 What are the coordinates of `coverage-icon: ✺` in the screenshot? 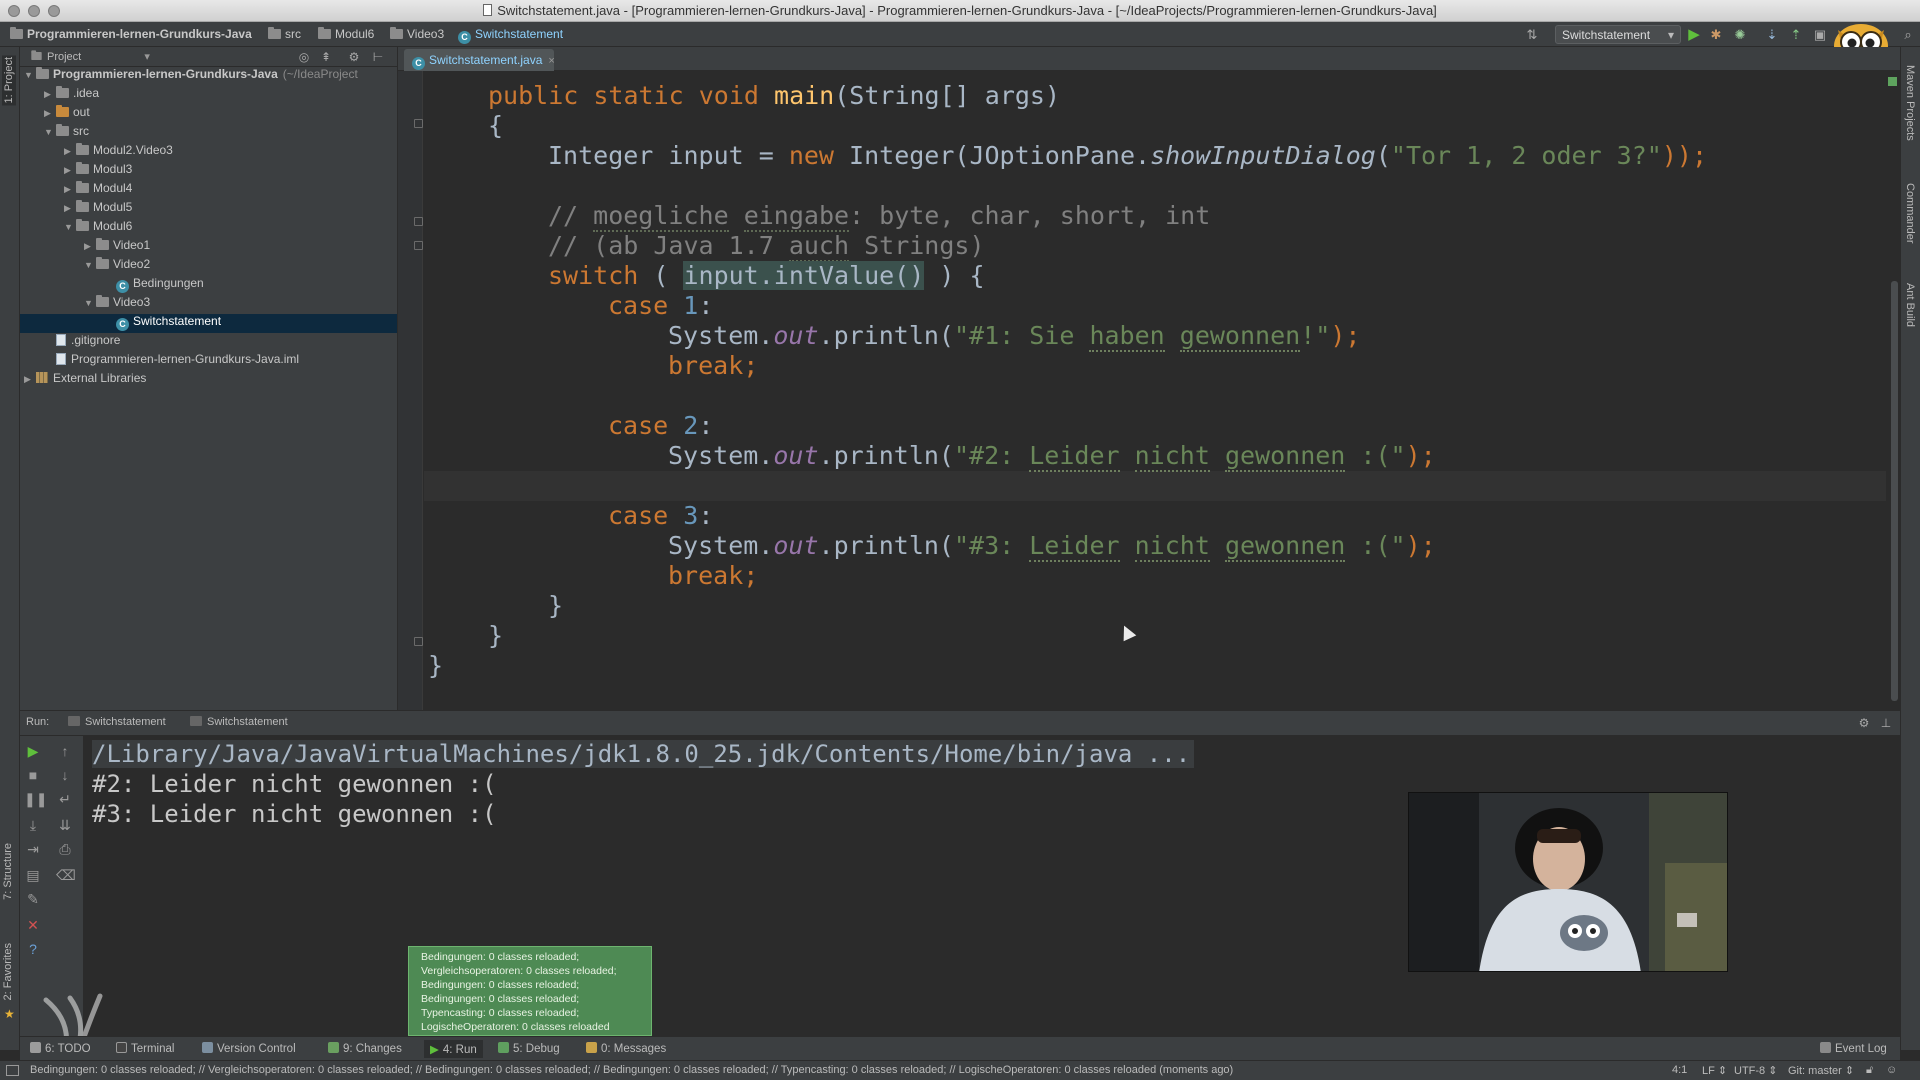 It's located at (1740, 35).